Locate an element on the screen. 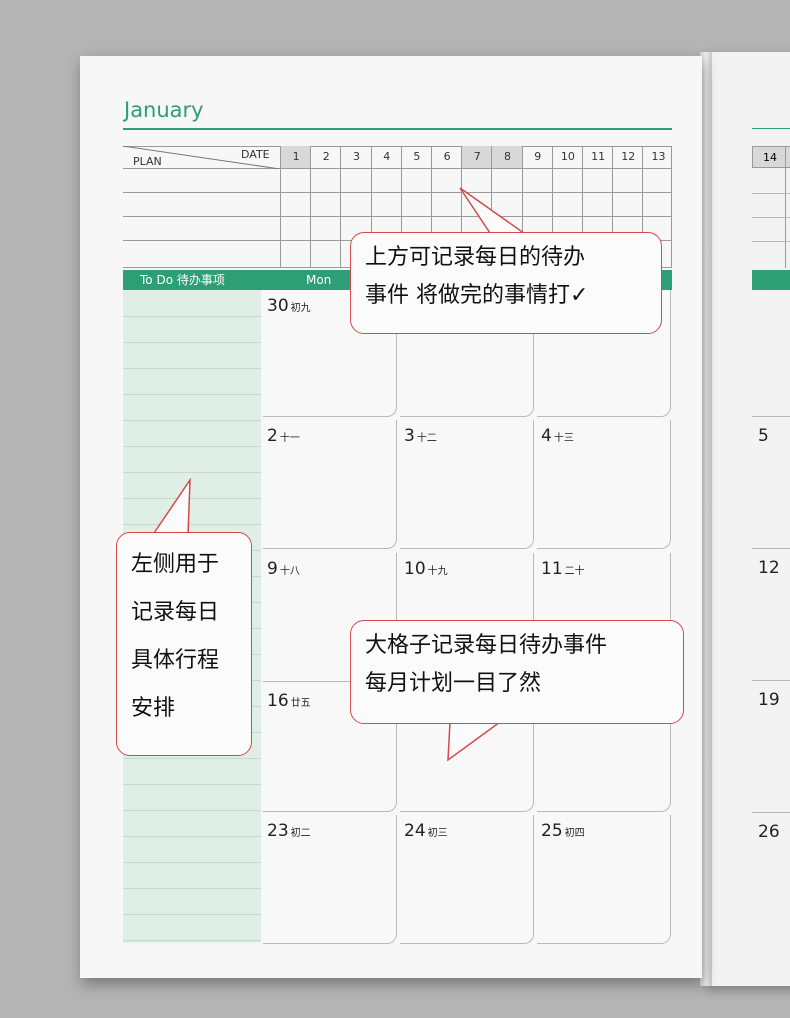 This screenshot has width=790, height=1018. date-cell: 4 is located at coordinates (386, 157).